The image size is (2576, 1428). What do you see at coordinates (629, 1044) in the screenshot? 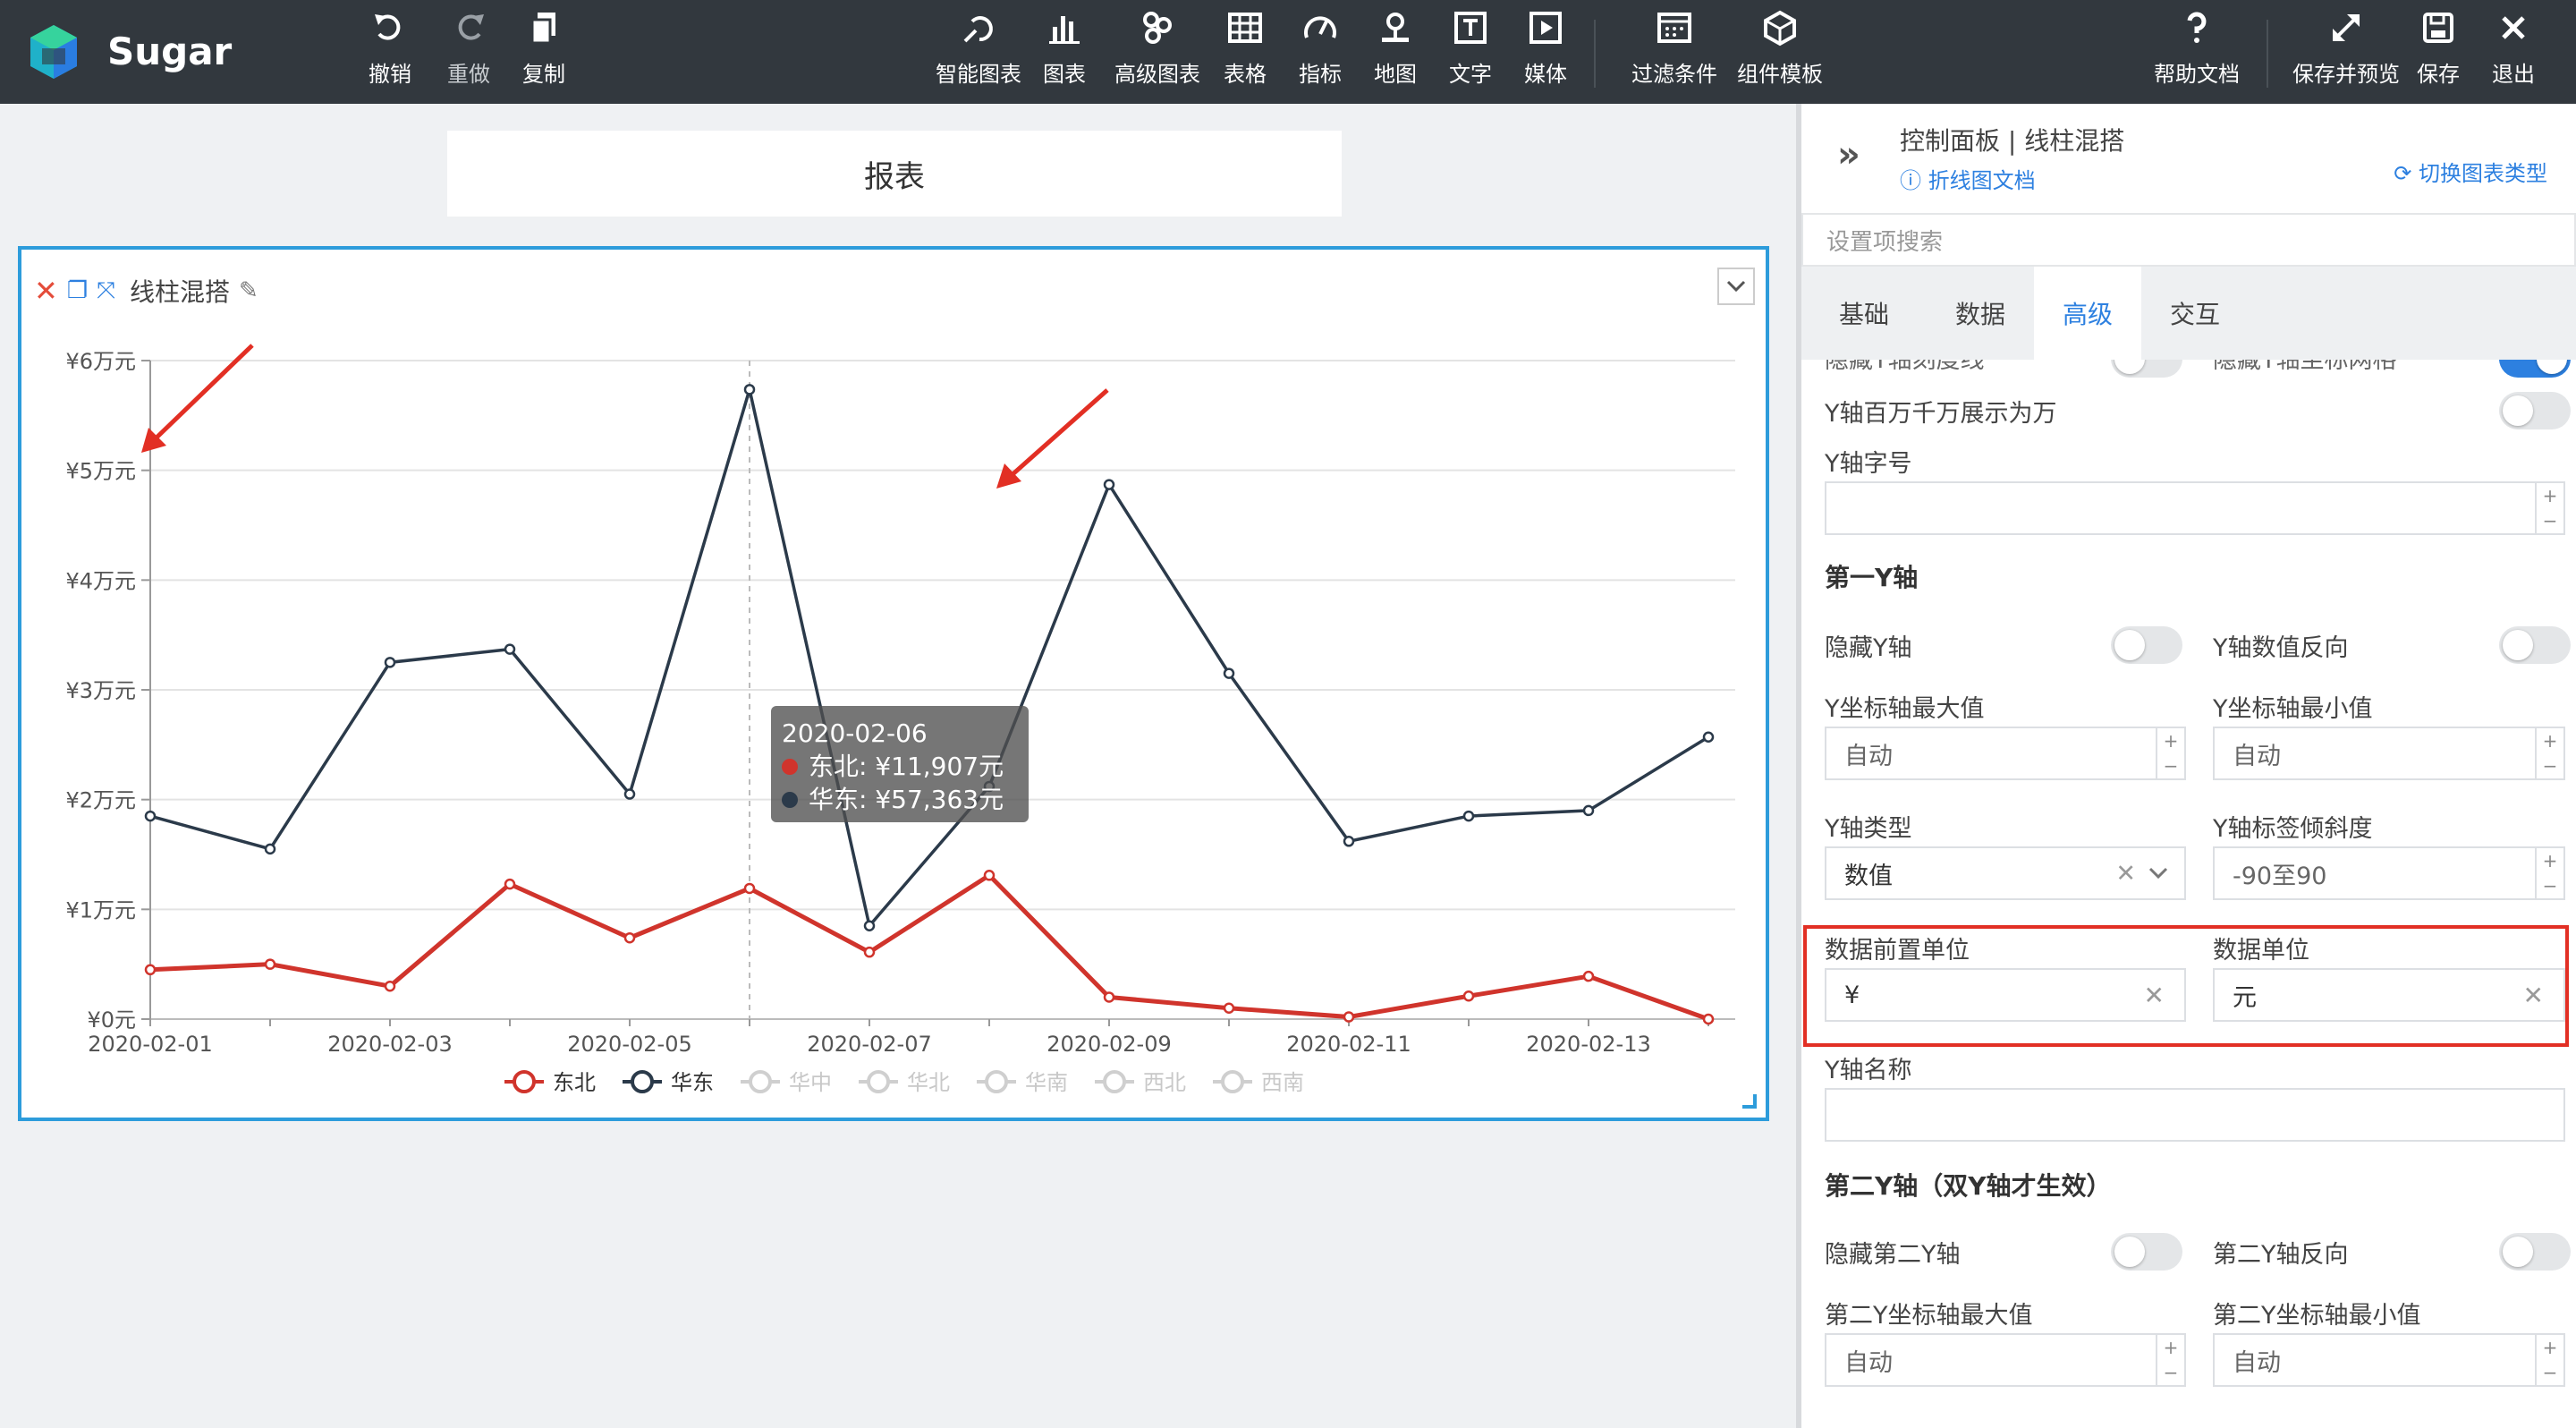
I see `x-tick-label: 2020-02-05` at bounding box center [629, 1044].